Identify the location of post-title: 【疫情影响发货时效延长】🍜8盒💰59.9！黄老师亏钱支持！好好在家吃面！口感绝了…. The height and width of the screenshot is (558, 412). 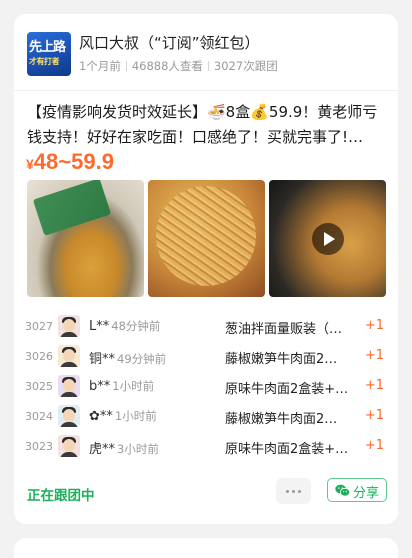
(207, 125).